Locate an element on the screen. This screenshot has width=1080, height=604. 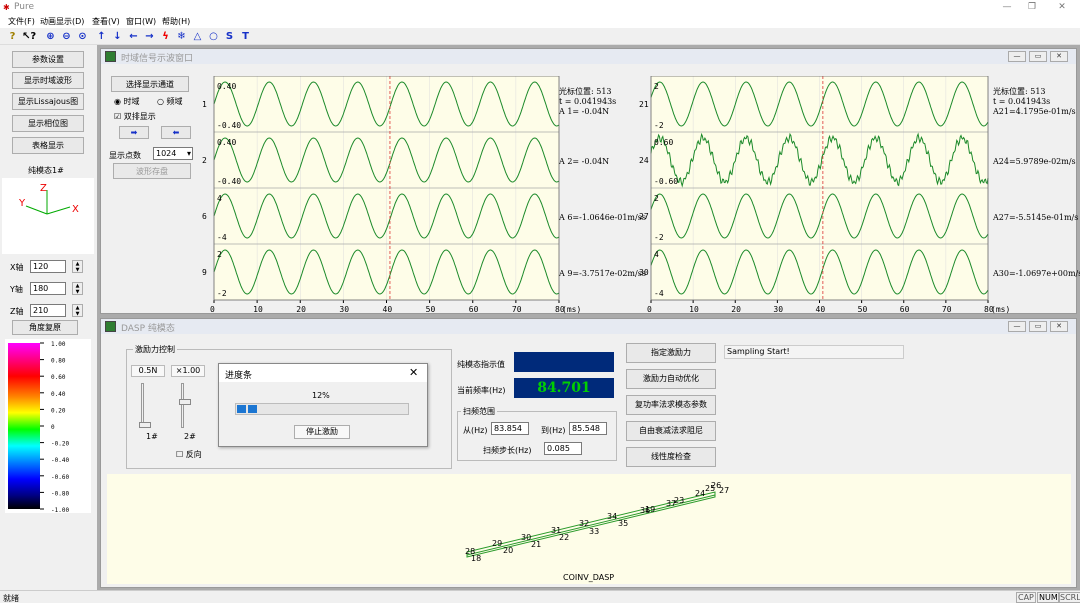
sweep-to-input: 85.548 is located at coordinates (588, 428).